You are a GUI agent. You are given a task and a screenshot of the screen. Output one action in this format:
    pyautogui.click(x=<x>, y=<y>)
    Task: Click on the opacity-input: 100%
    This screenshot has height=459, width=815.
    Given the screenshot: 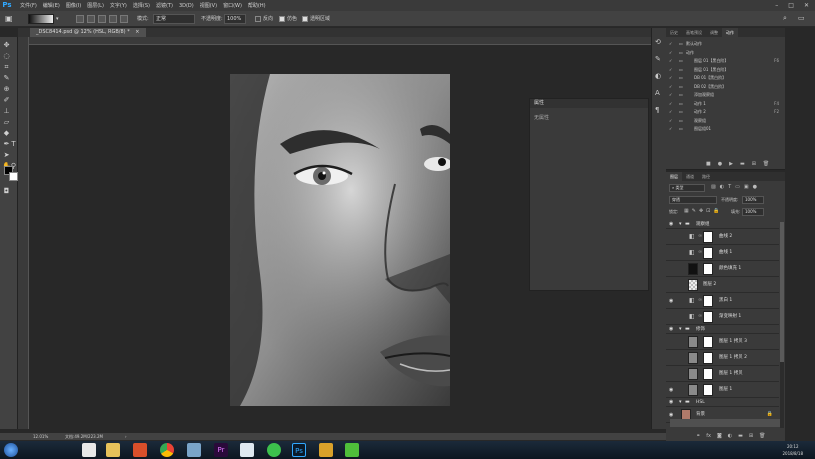 What is the action you would take?
    pyautogui.click(x=235, y=19)
    